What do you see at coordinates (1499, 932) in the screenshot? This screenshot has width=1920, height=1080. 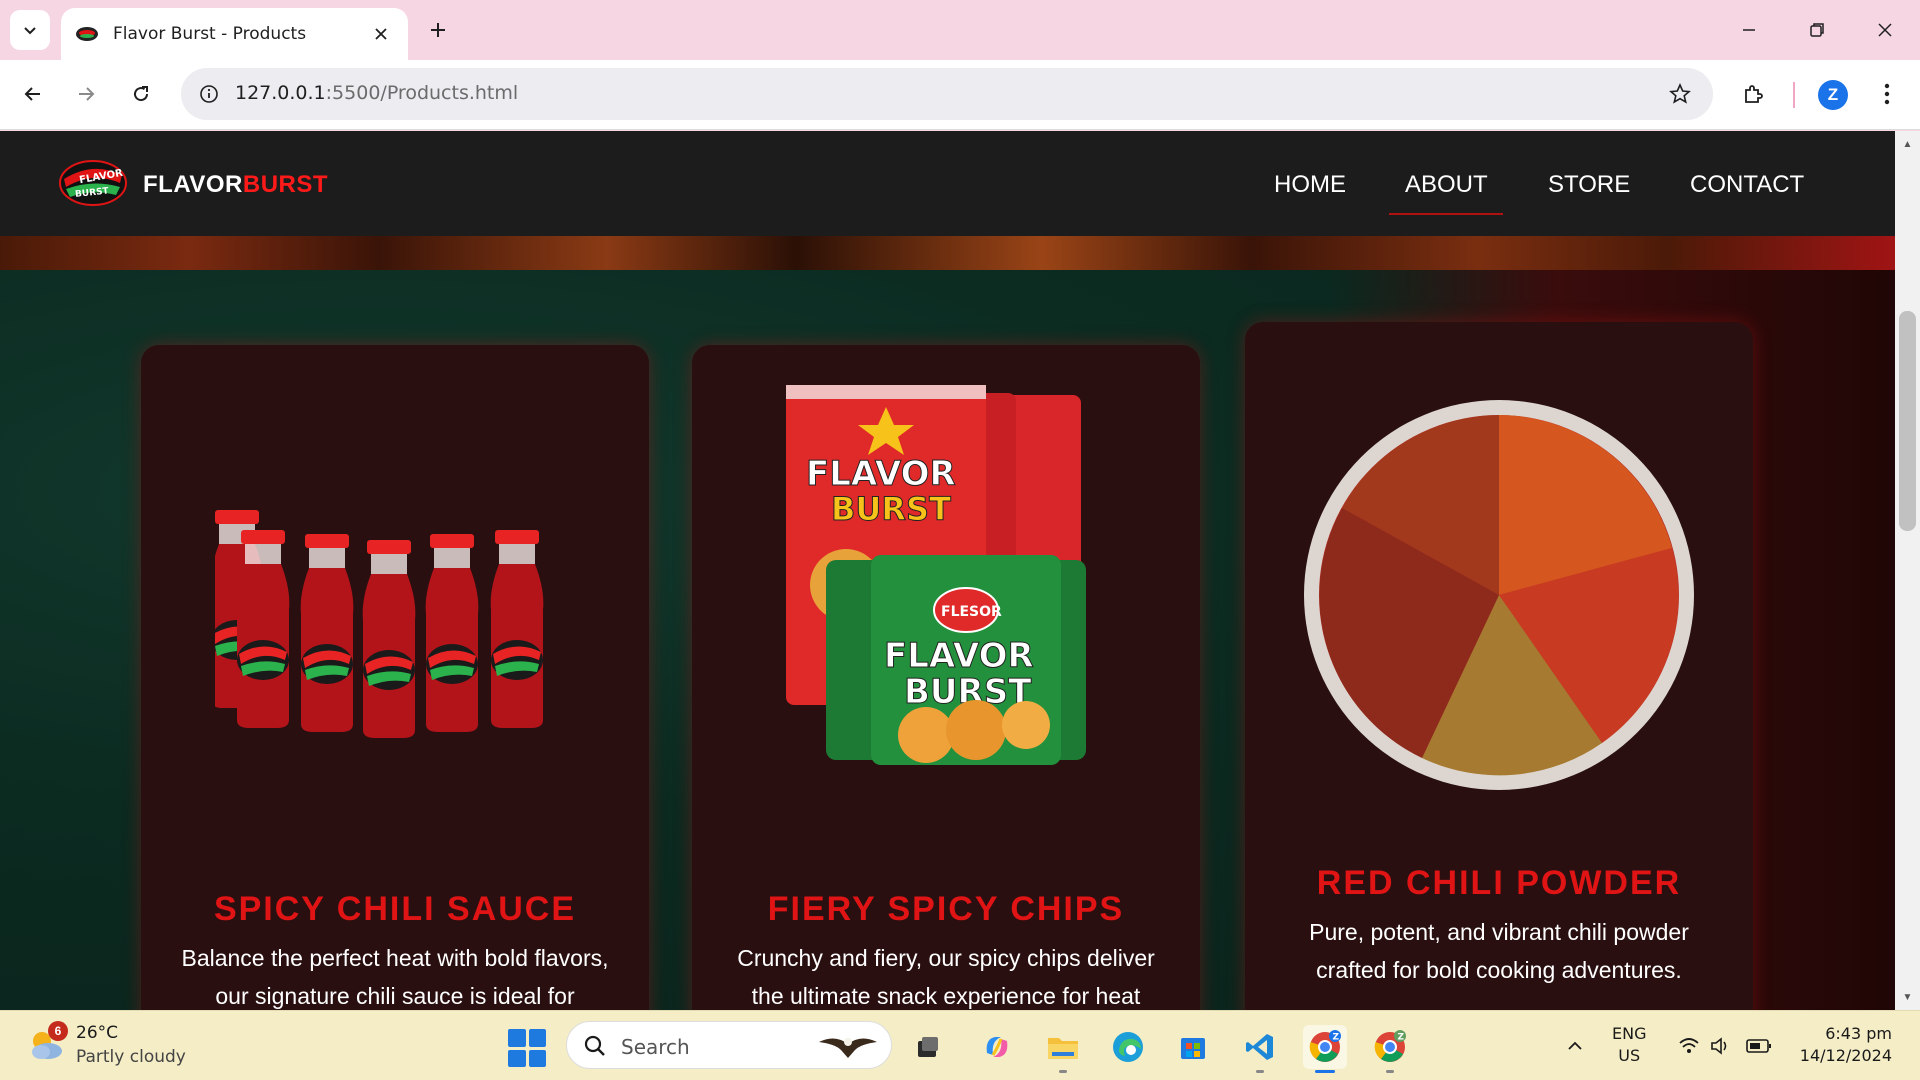 I see `product-description-line: Pure, potent, and vibrant chili powder` at bounding box center [1499, 932].